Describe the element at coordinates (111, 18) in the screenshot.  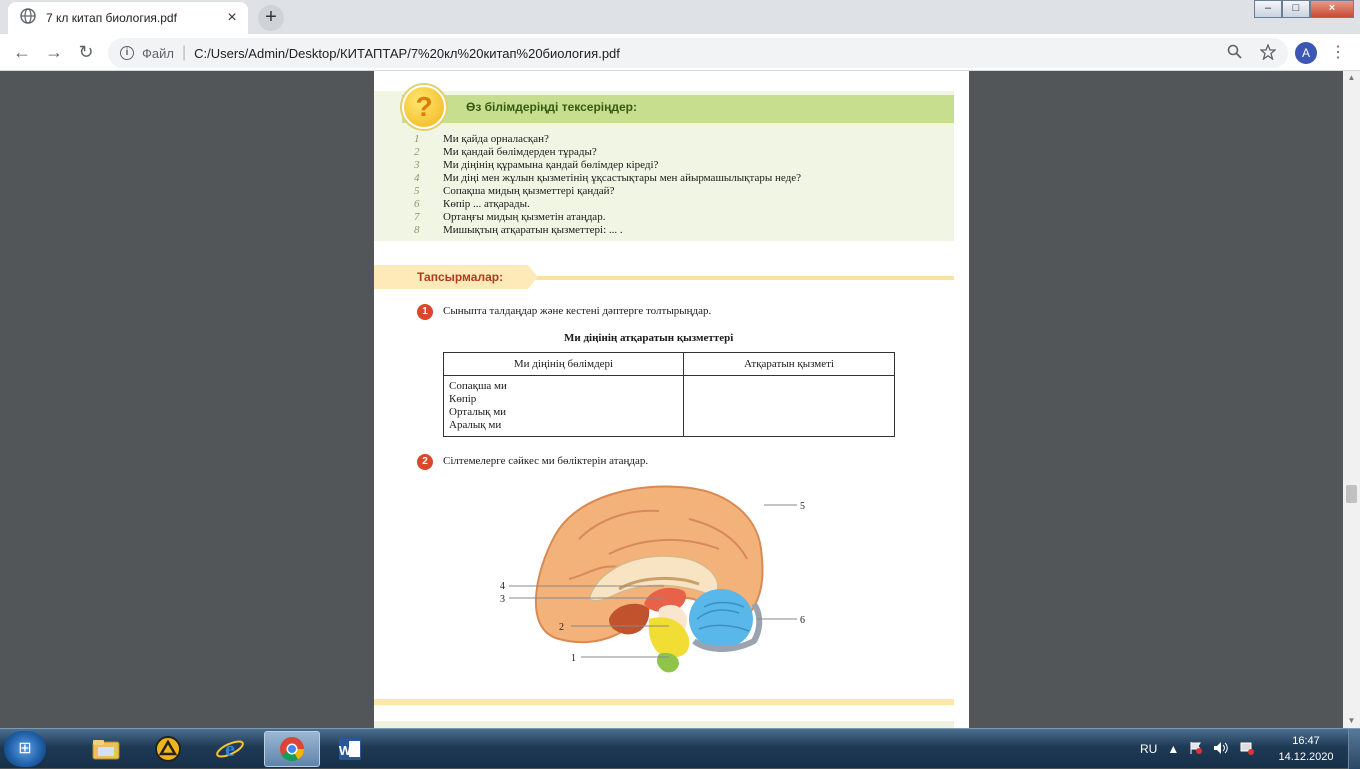
I see `tab-title: 7 кл китап биология.pdf` at that location.